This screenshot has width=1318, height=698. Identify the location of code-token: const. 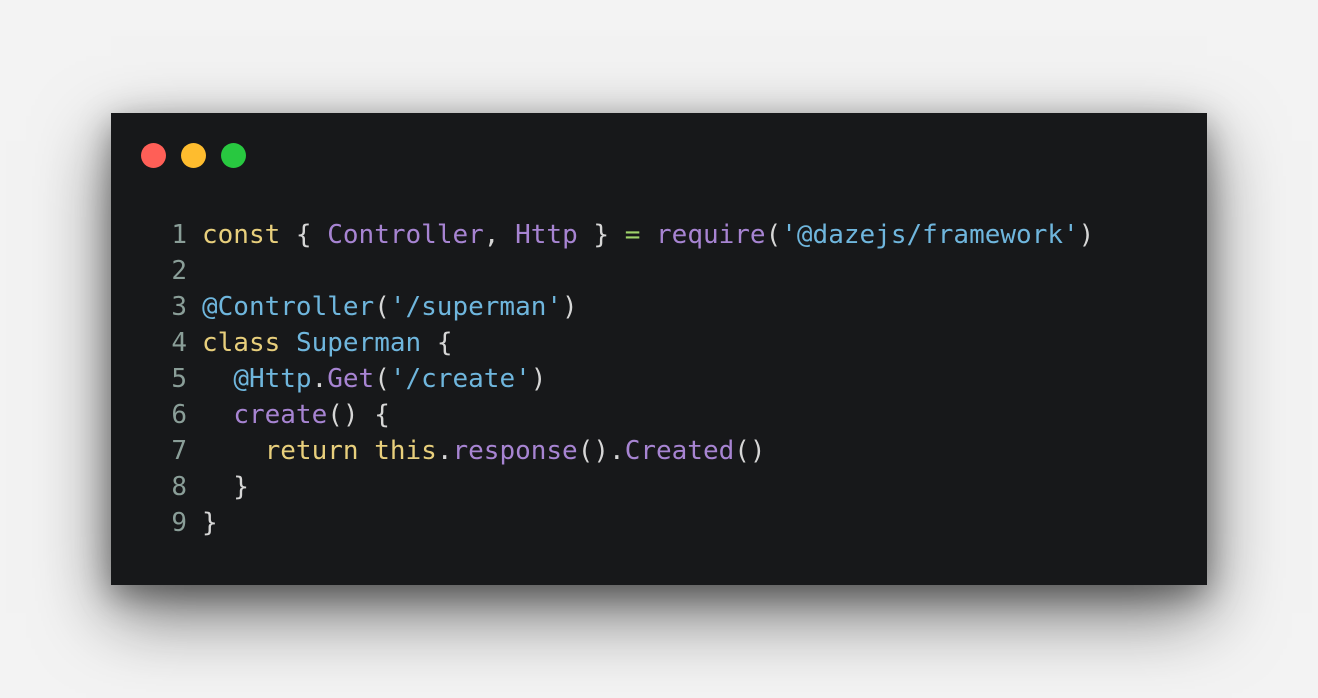
(241, 235).